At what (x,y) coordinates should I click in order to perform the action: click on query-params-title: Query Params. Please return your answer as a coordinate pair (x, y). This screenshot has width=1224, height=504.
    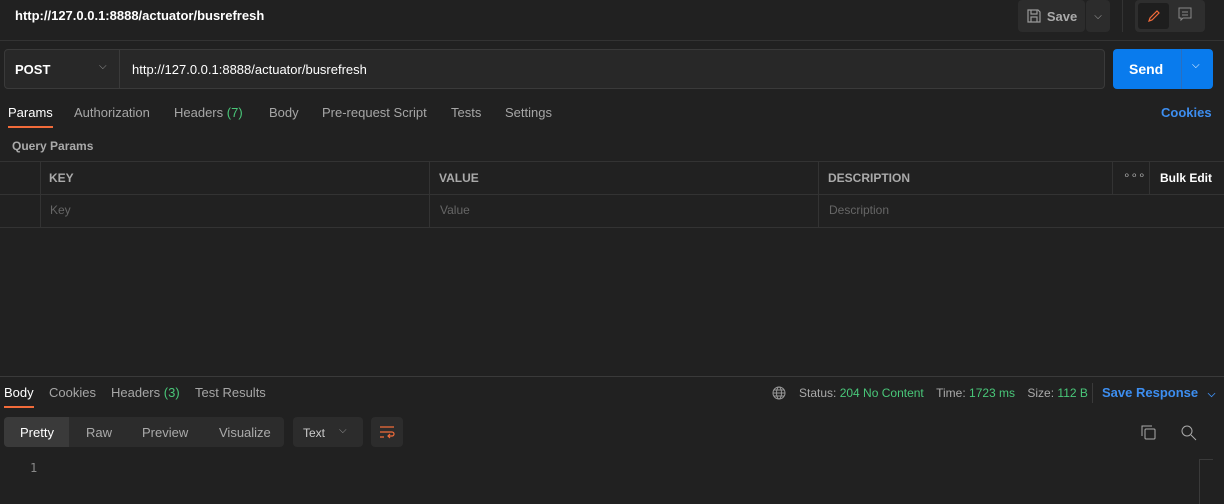
    Looking at the image, I should click on (53, 146).